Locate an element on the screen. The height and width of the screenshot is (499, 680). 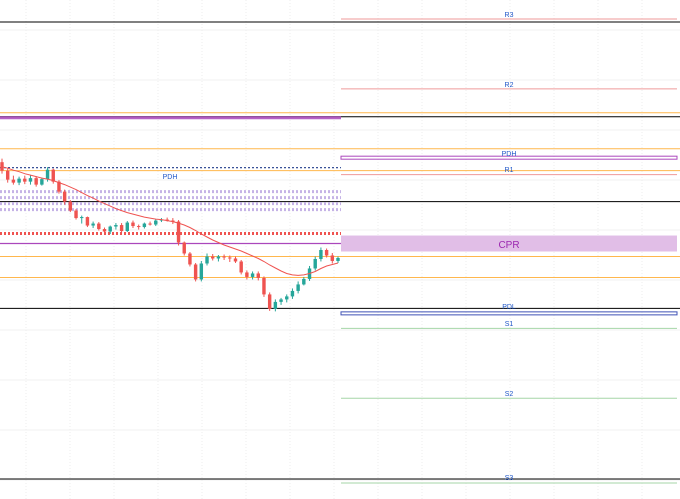
s3-label: S3 is located at coordinates (509, 478).